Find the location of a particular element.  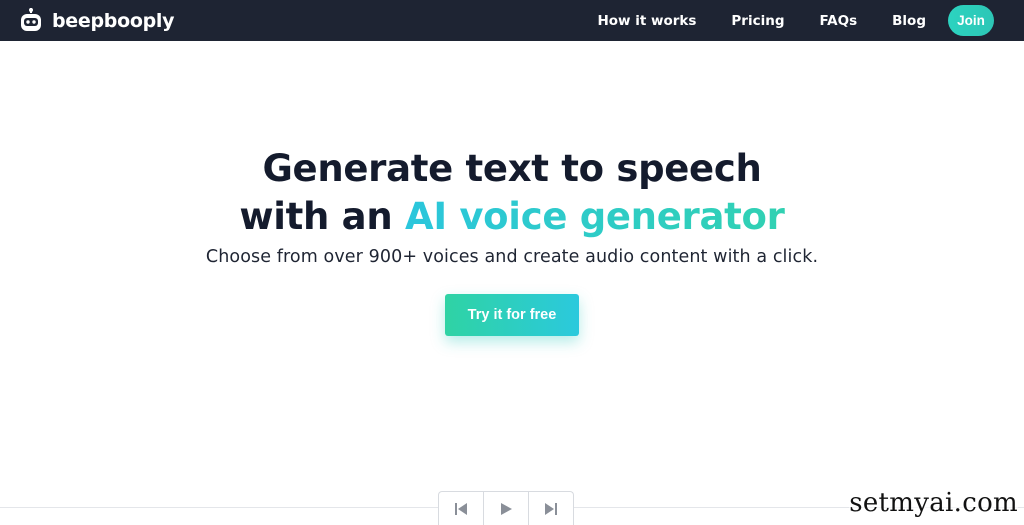

hero-title-accent: AI voice generator is located at coordinates (594, 216).